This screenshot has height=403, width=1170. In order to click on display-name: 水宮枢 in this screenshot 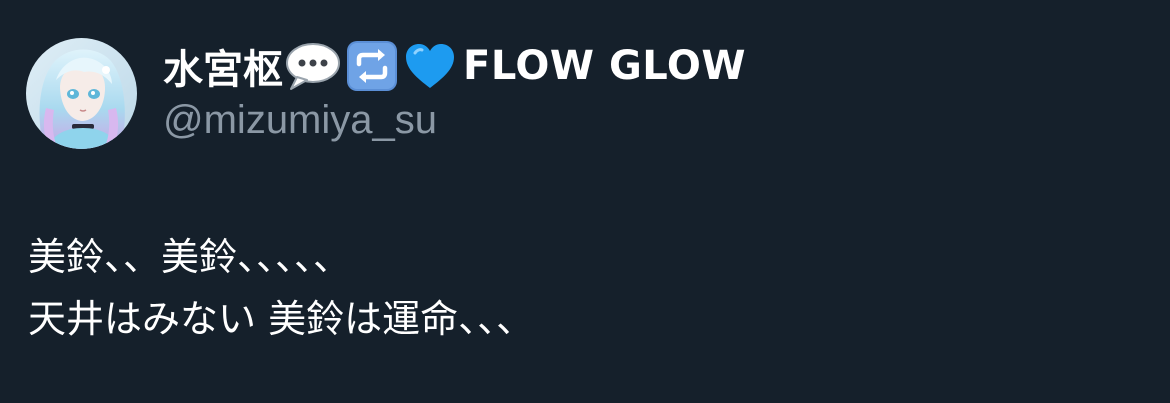, I will do `click(223, 66)`.